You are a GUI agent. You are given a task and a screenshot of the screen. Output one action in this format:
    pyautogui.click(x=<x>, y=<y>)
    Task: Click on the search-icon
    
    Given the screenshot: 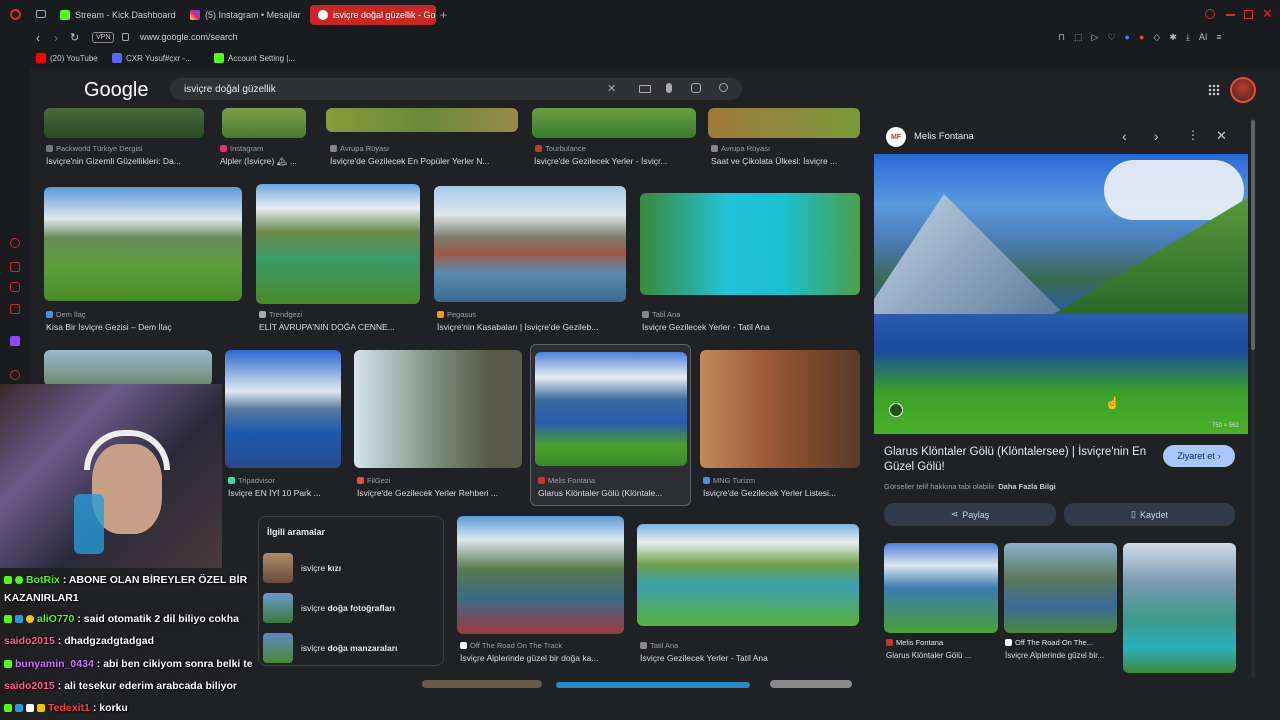 What is the action you would take?
    pyautogui.click(x=723, y=87)
    